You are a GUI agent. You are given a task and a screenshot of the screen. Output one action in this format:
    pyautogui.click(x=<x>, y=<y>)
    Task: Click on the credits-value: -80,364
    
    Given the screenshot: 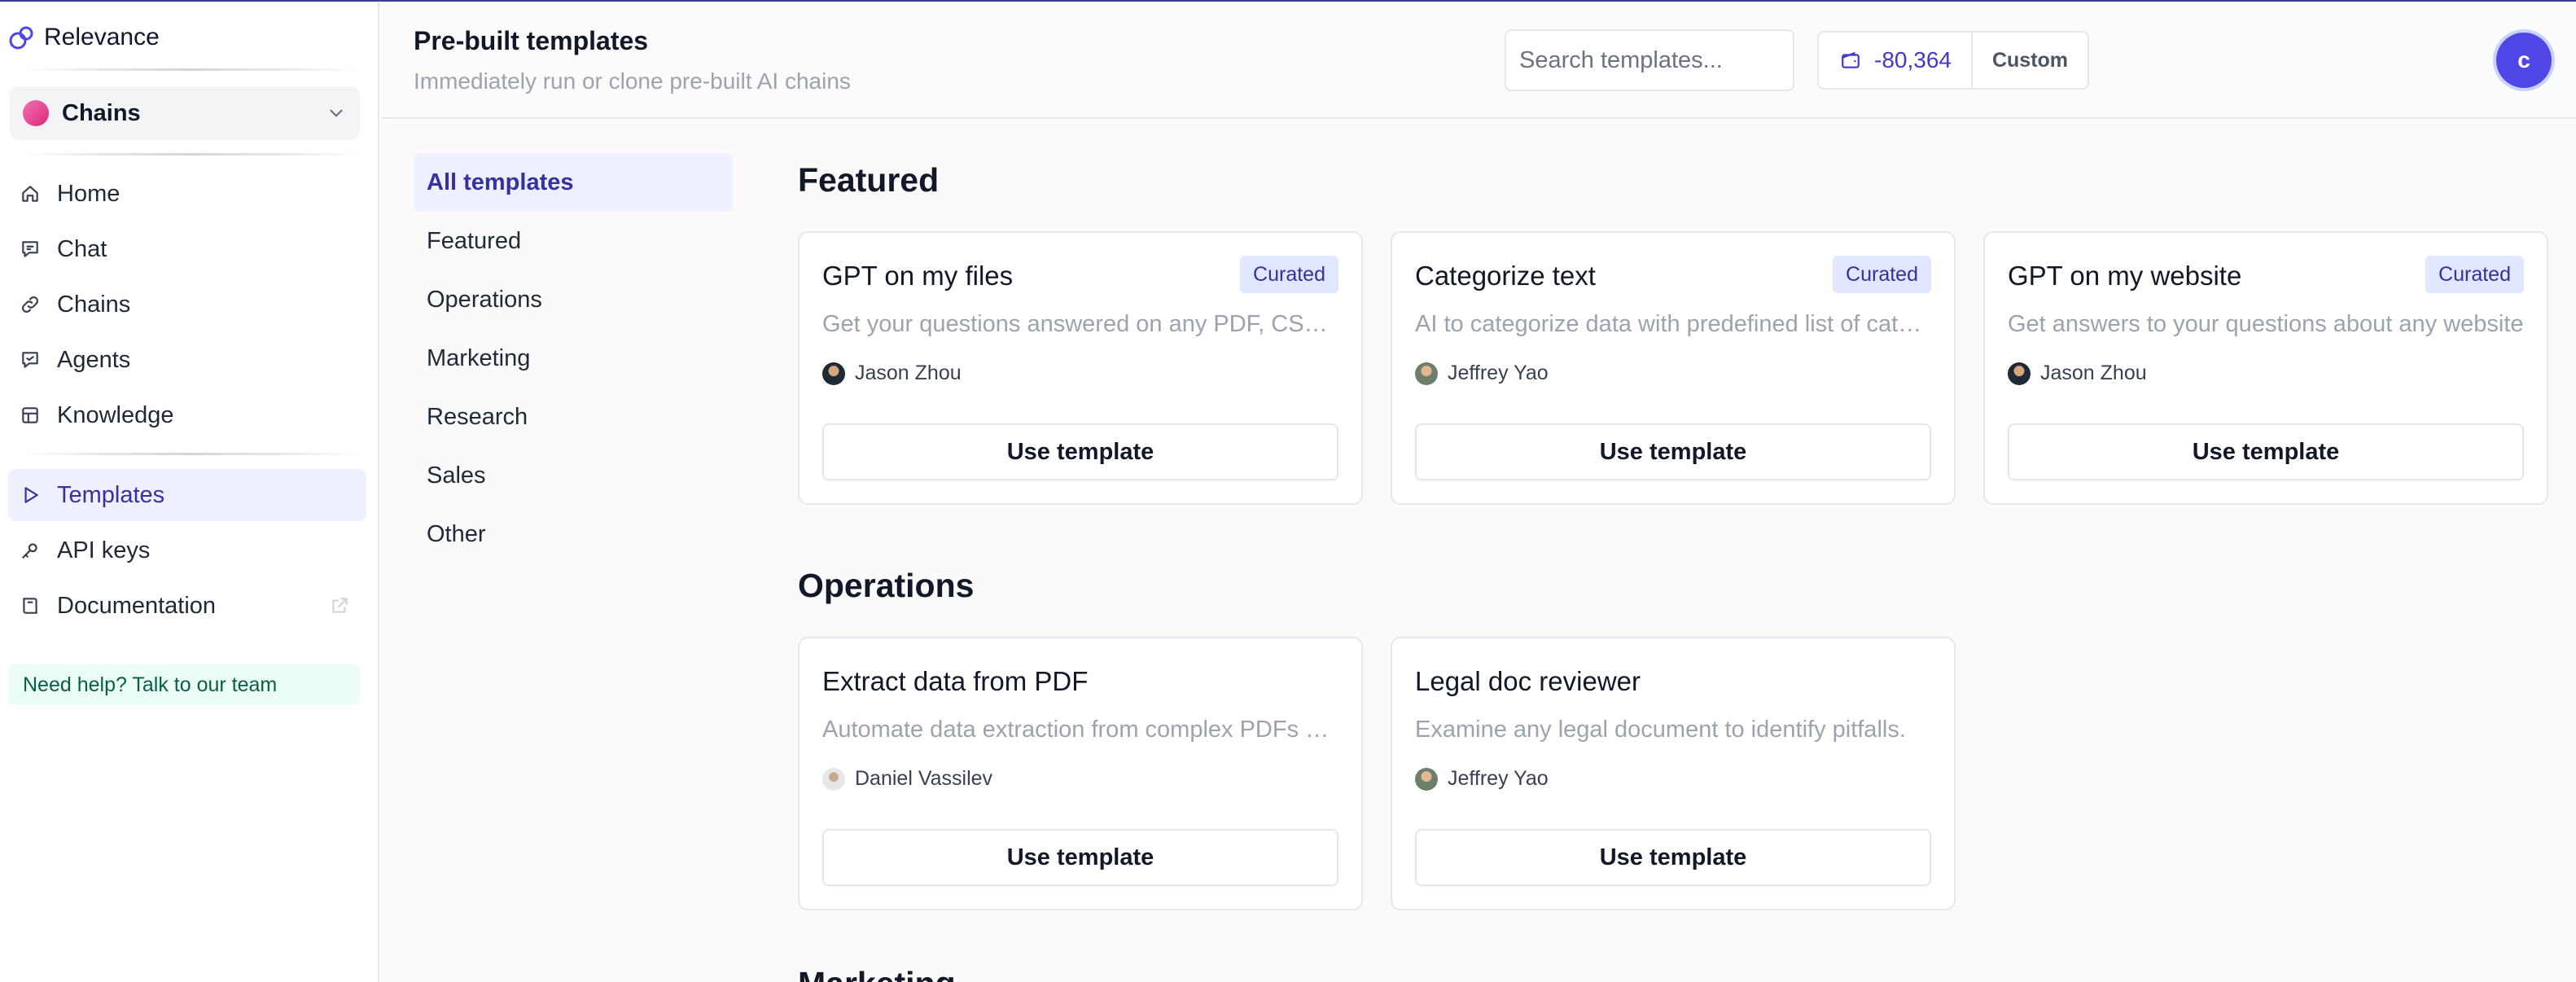 What is the action you would take?
    pyautogui.click(x=1913, y=59)
    